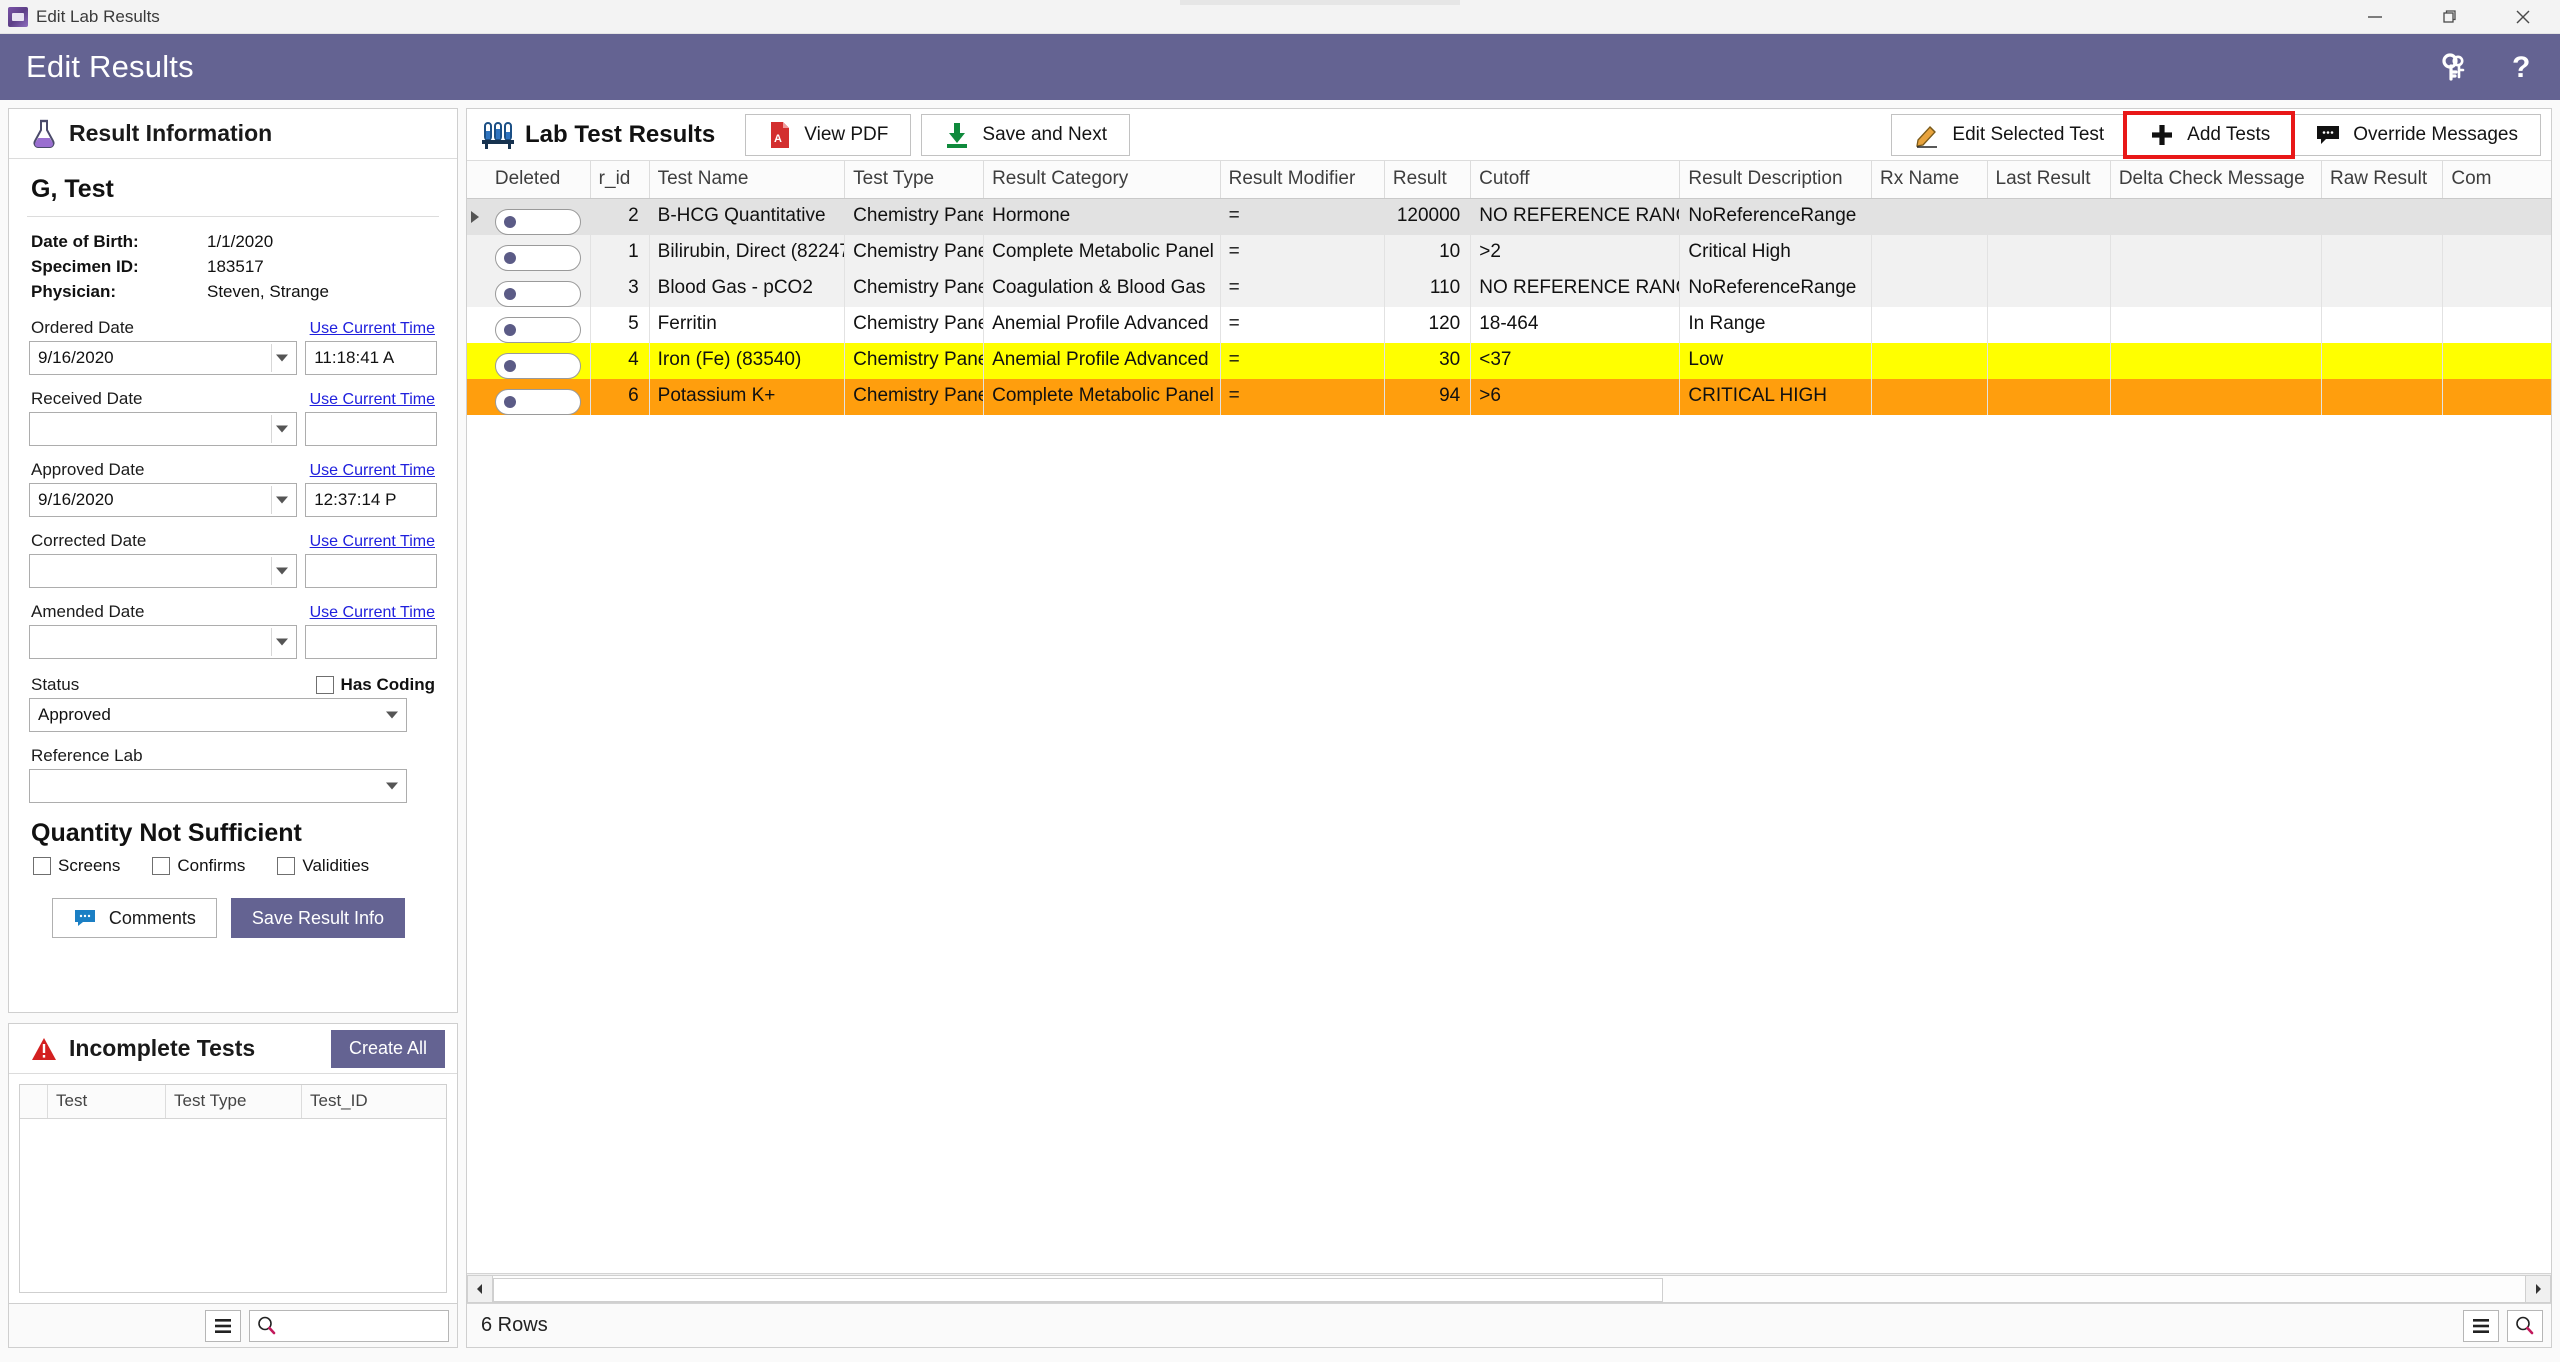 The height and width of the screenshot is (1362, 2560). What do you see at coordinates (2216, 179) in the screenshot?
I see `grid-col-delta-check-message: Delta Check Message` at bounding box center [2216, 179].